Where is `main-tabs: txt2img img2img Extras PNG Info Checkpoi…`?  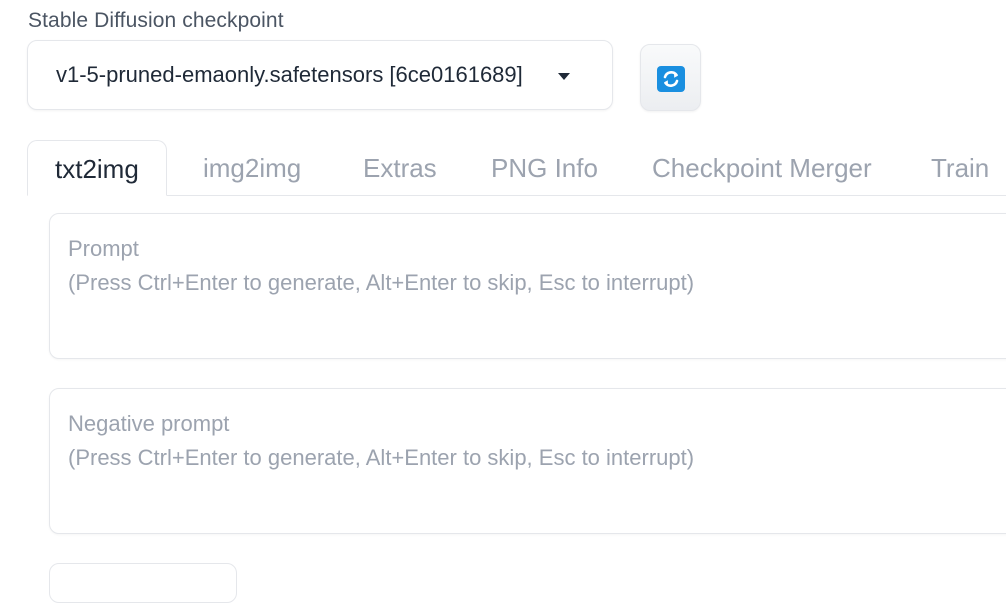
main-tabs: txt2img img2img Extras PNG Info Checkpoi… is located at coordinates (516, 168).